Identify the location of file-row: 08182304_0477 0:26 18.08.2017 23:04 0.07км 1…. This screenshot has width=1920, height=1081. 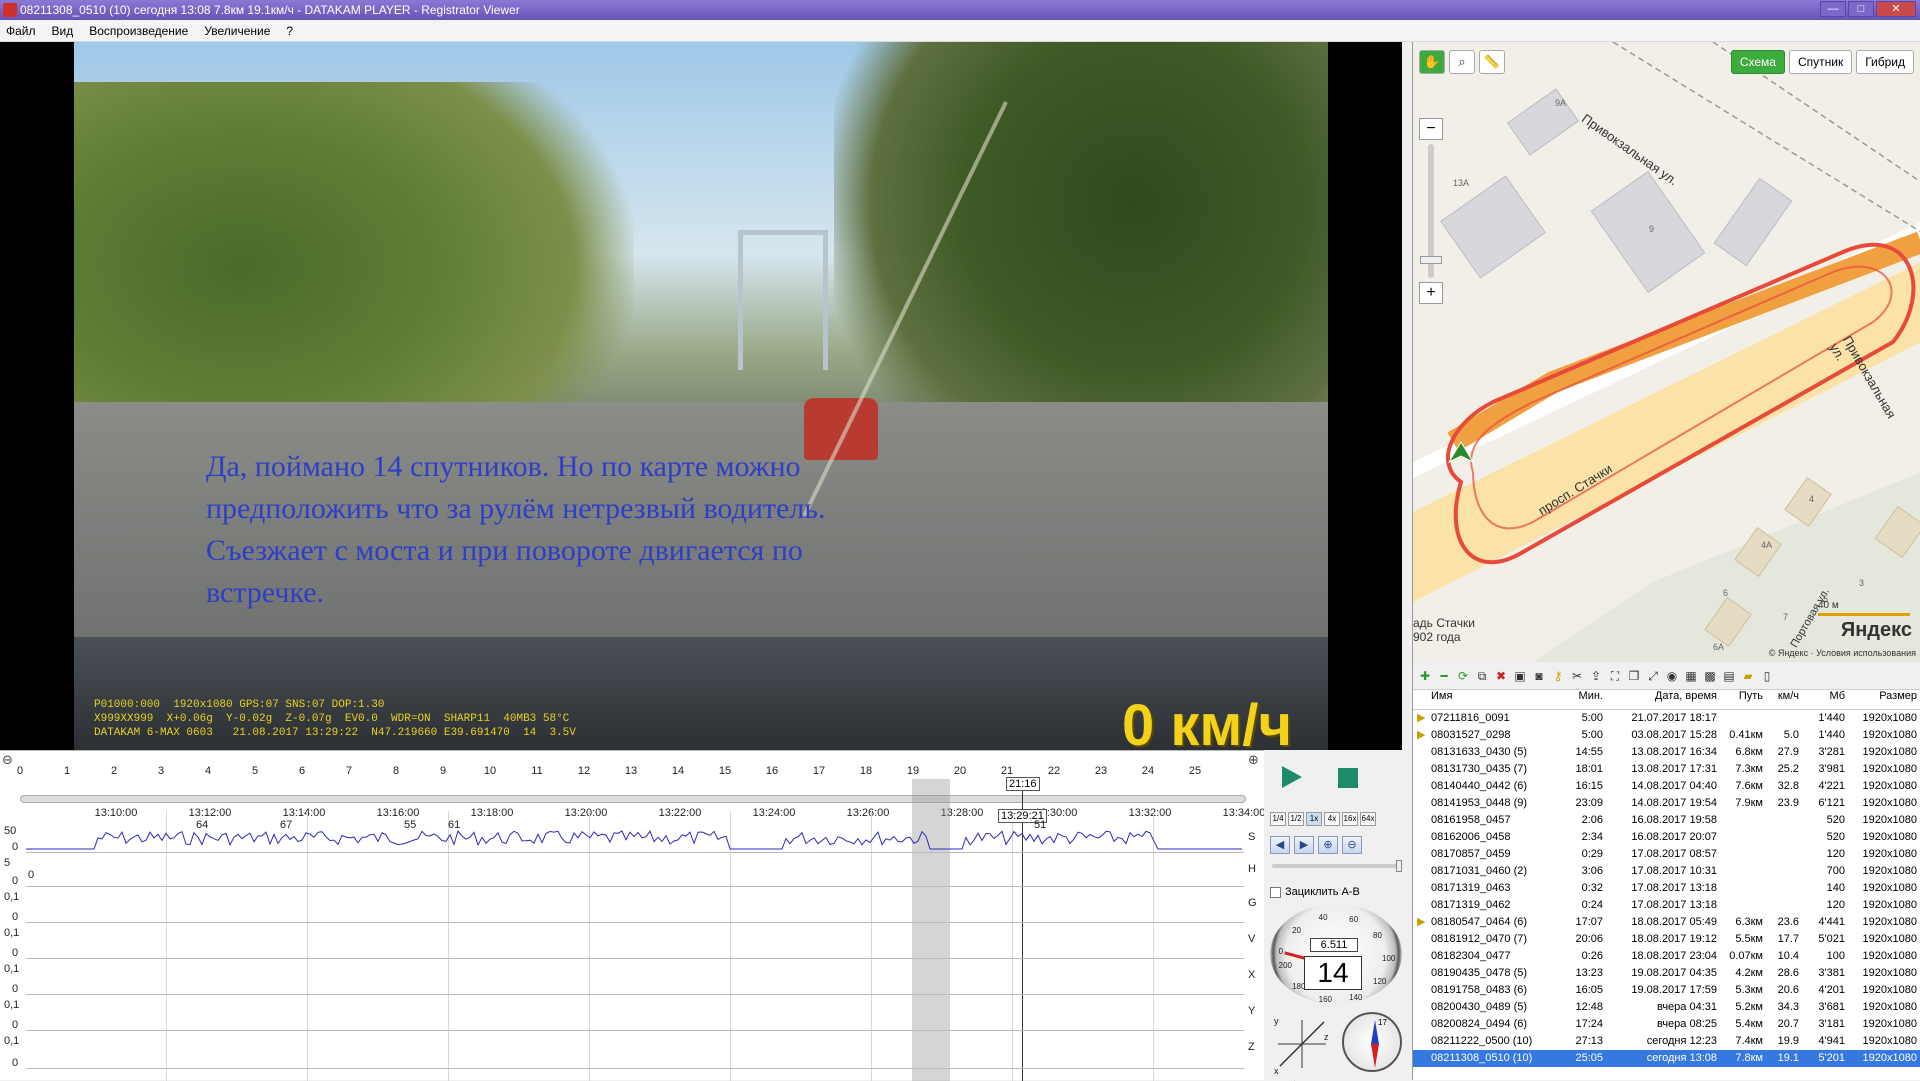
(1666, 956).